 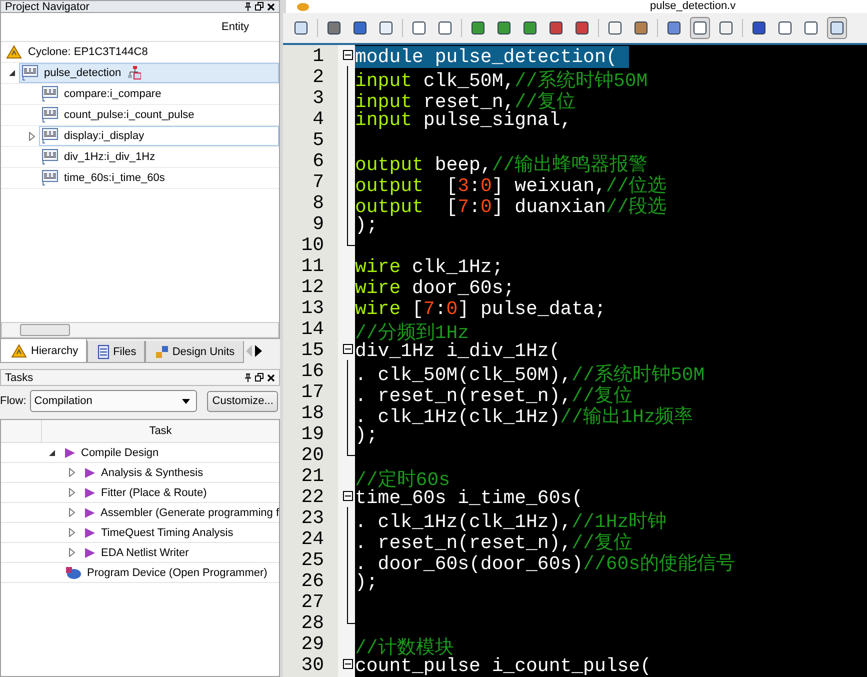 What do you see at coordinates (47, 7) in the screenshot?
I see `panel-title: Project Navigator` at bounding box center [47, 7].